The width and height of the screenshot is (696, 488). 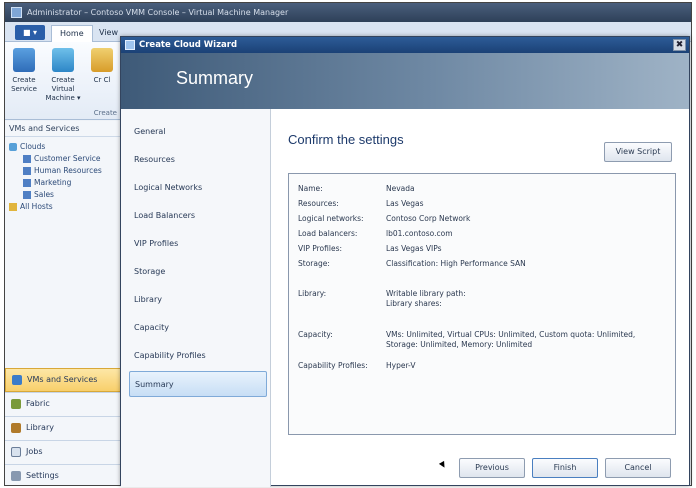 What do you see at coordinates (565, 468) in the screenshot?
I see `finish-button: Finish` at bounding box center [565, 468].